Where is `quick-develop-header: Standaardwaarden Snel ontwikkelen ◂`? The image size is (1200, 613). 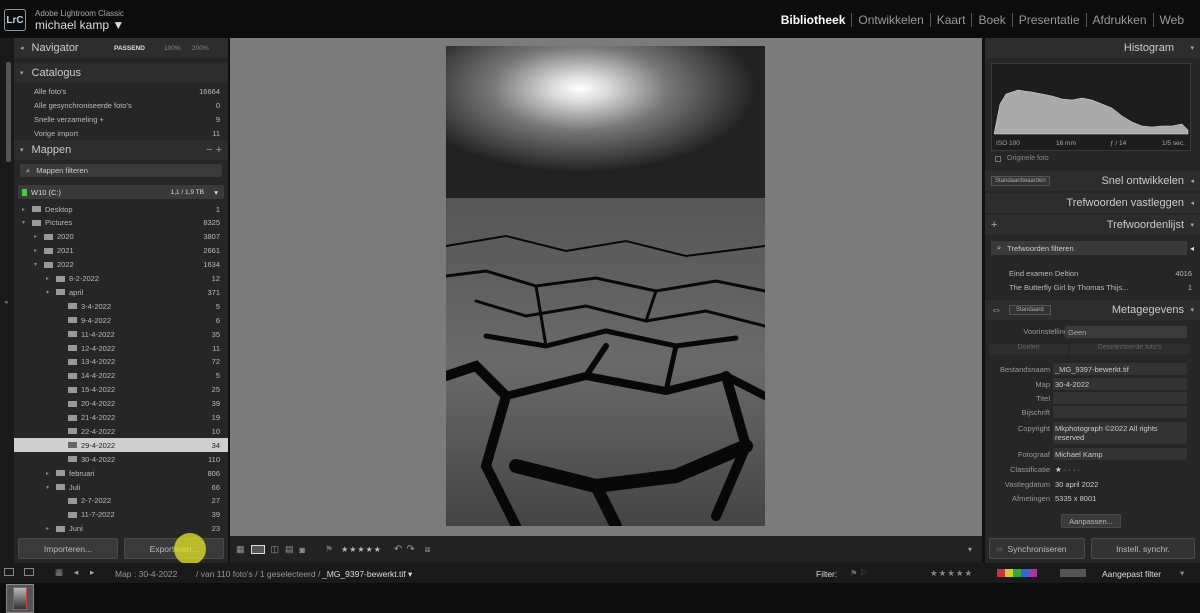 quick-develop-header: Standaardwaarden Snel ontwikkelen ◂ is located at coordinates (1092, 181).